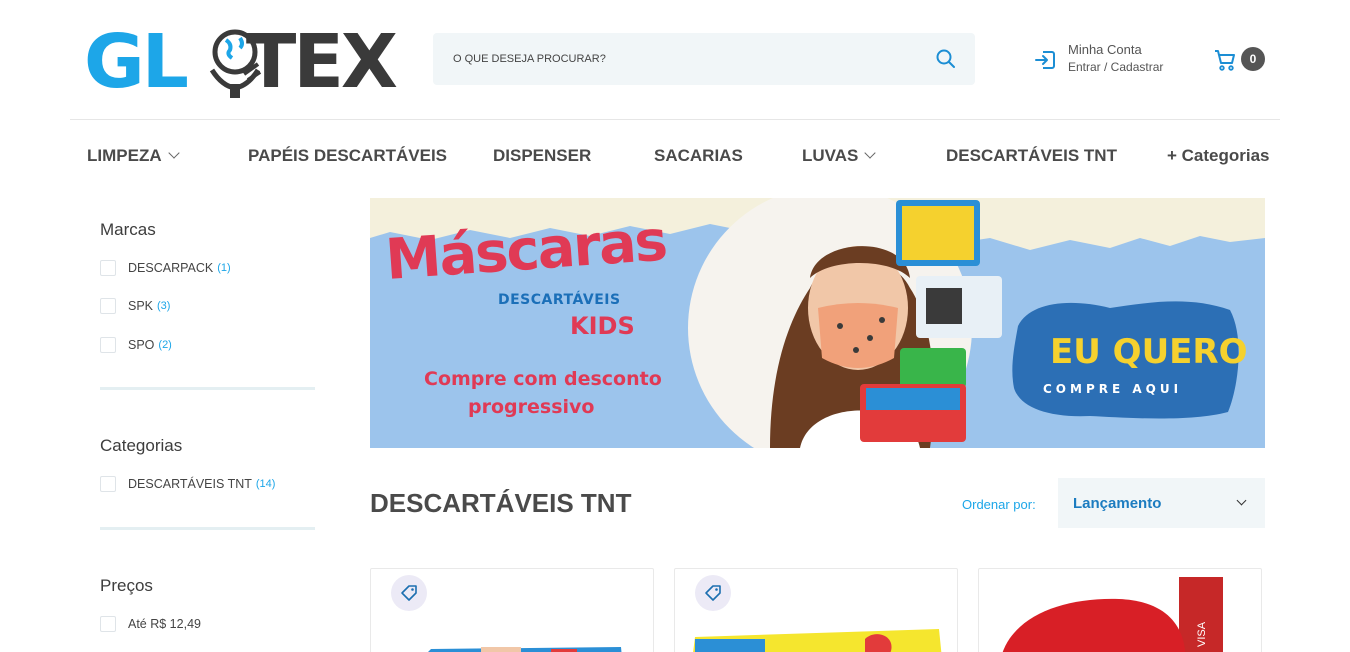 The width and height of the screenshot is (1350, 652). Describe the element at coordinates (1225, 60) in the screenshot. I see `cart-icon` at that location.